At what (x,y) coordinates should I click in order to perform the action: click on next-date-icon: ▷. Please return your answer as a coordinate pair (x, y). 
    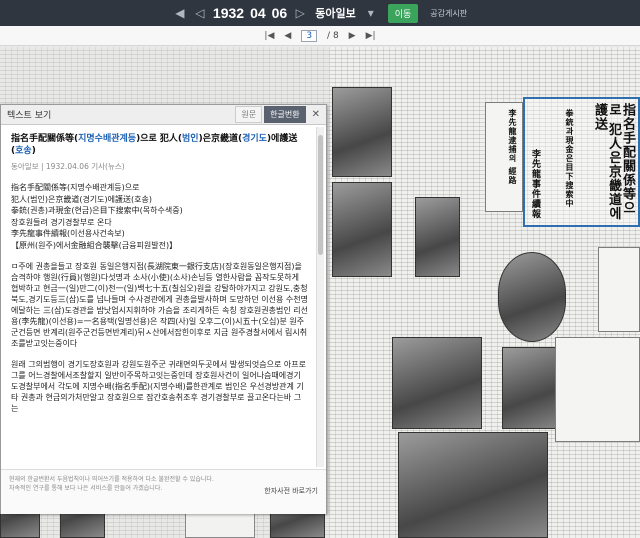
    Looking at the image, I should click on (300, 13).